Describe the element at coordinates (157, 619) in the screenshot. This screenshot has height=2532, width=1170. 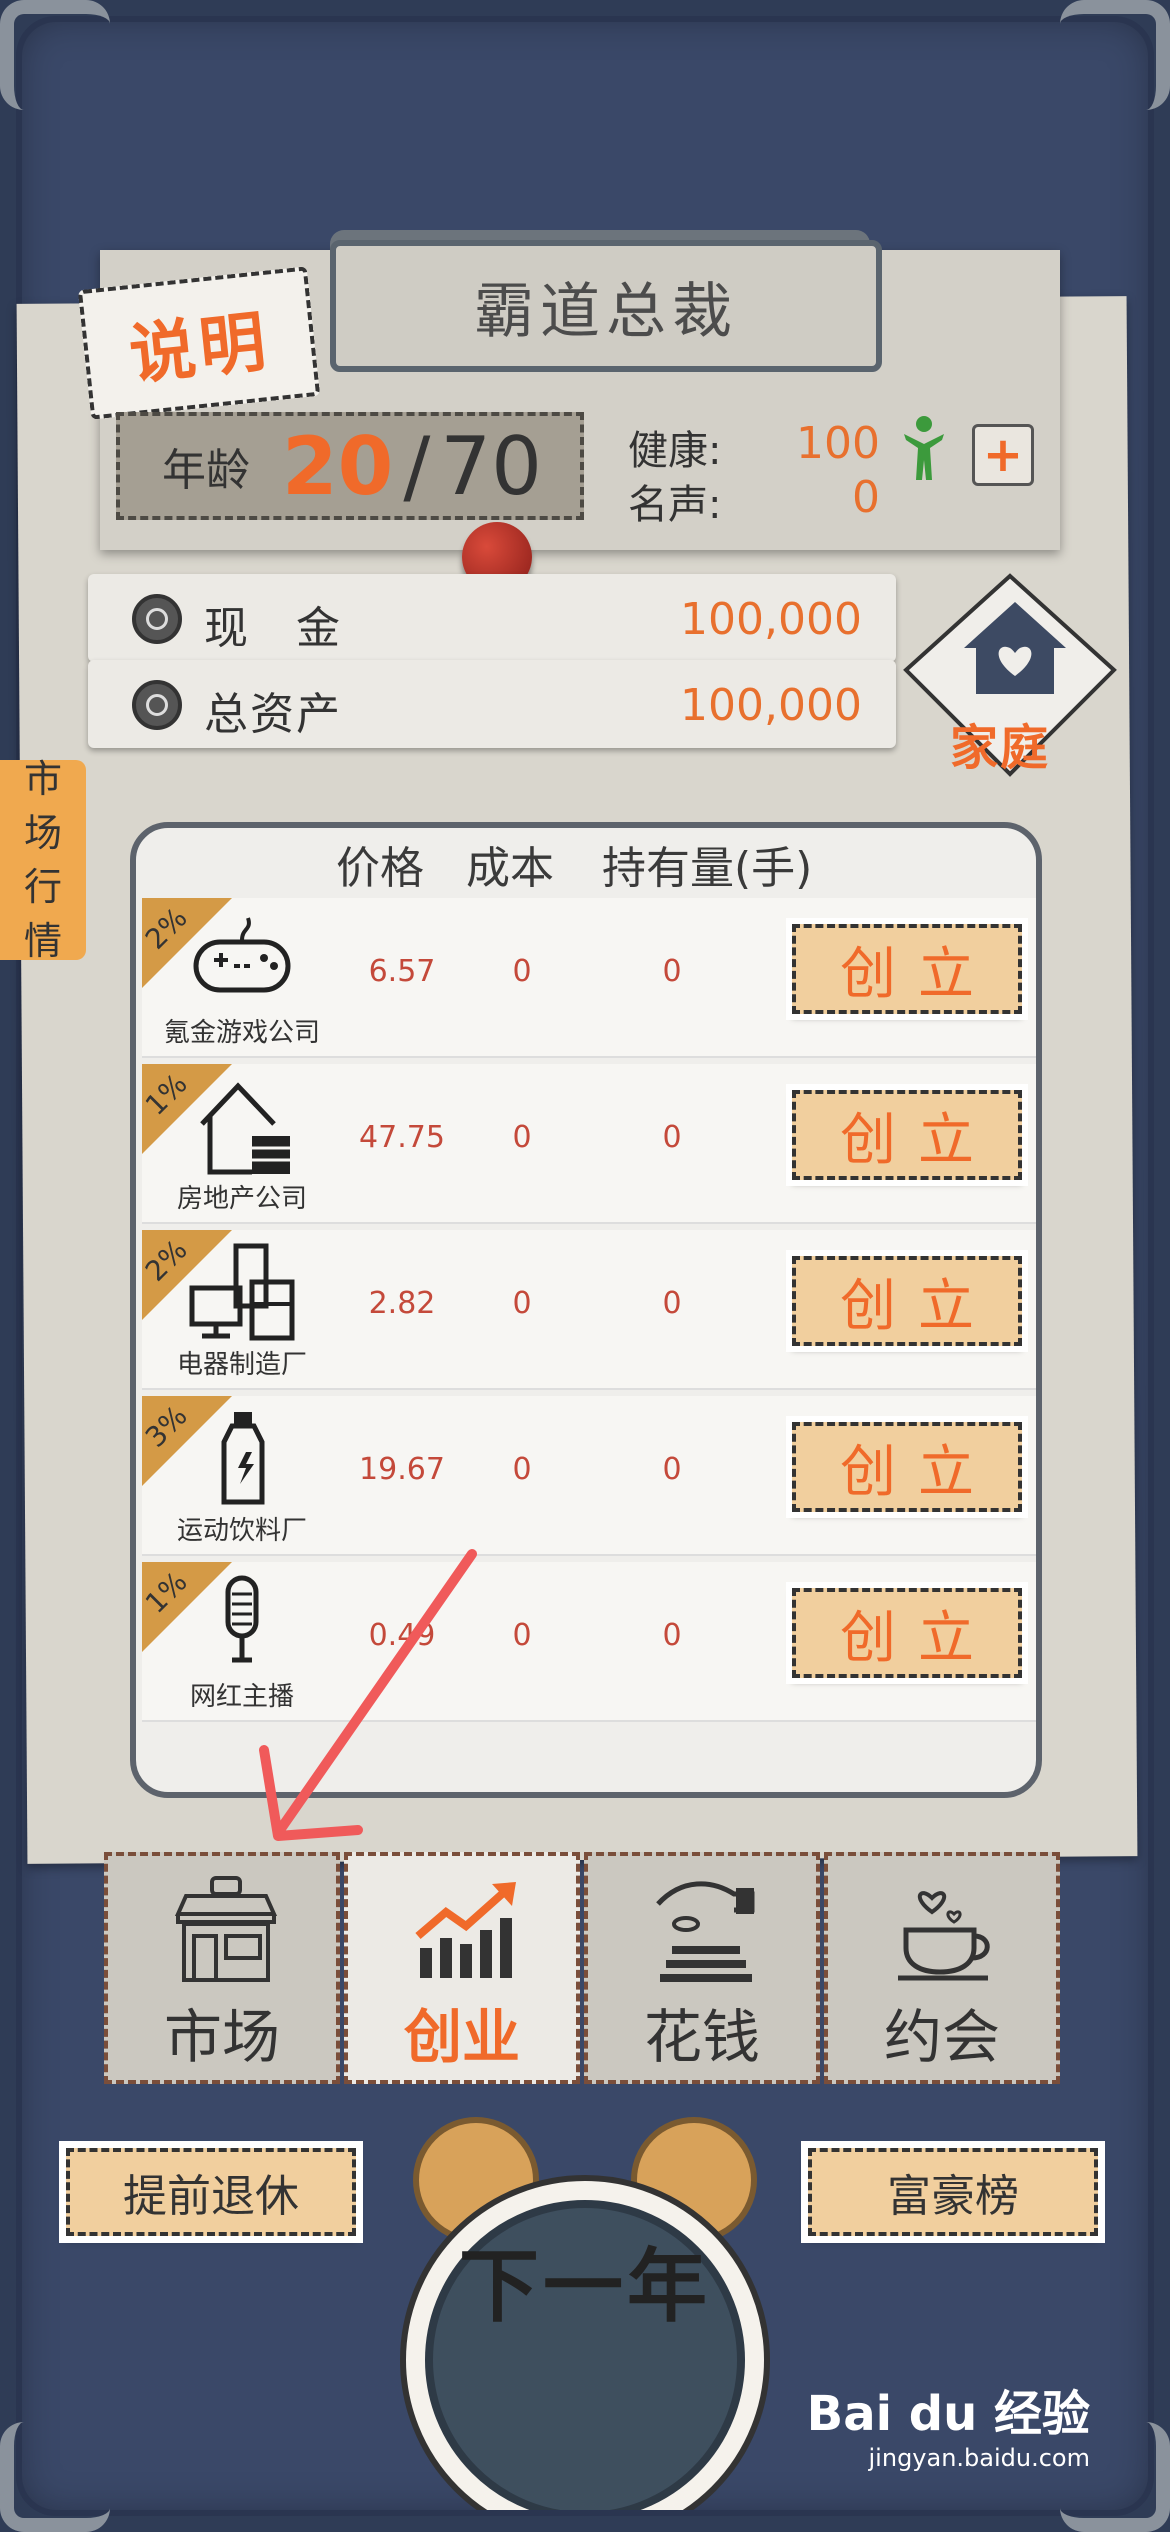
I see `coin-icon` at that location.